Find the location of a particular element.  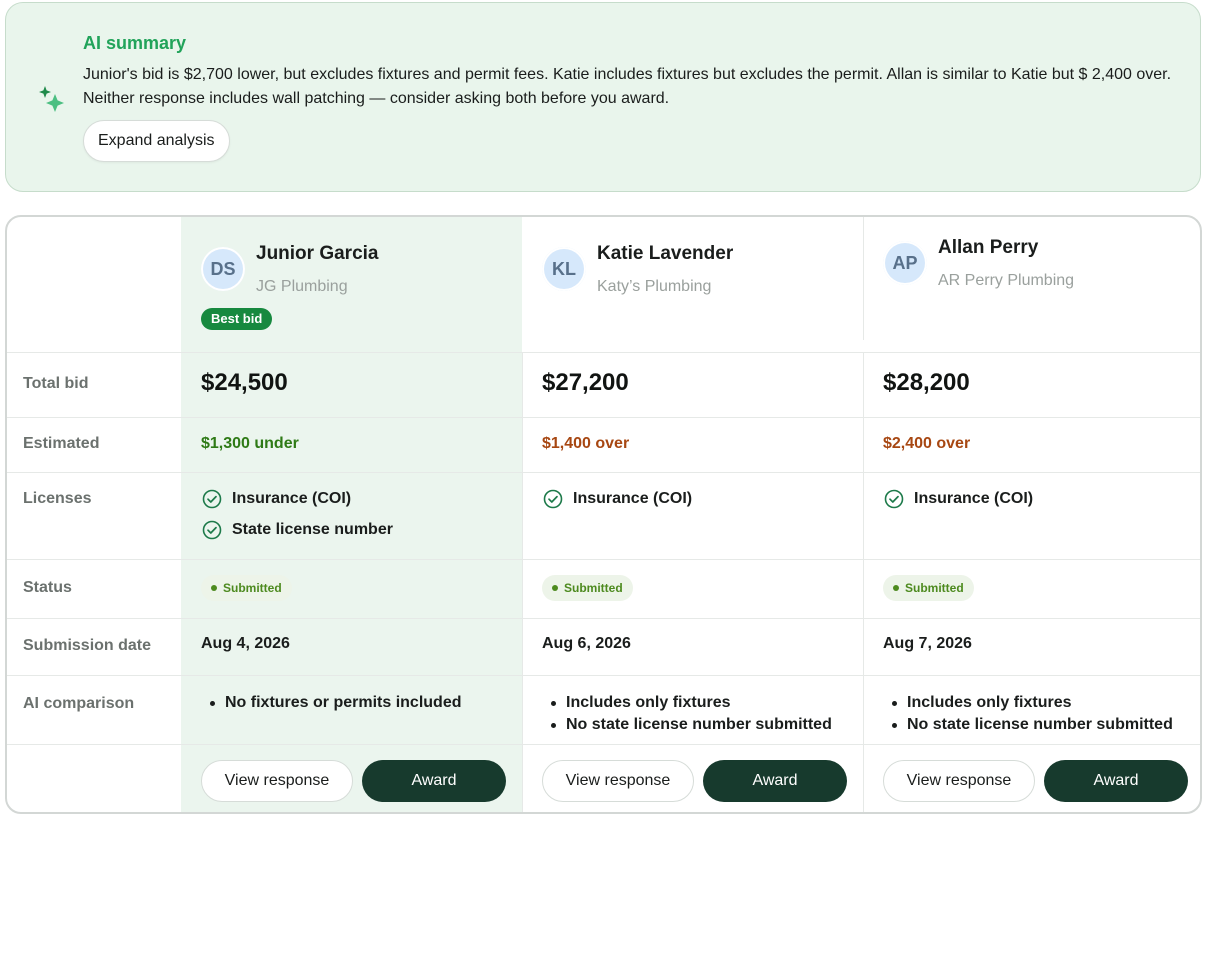

list-item: No fixtures or permits included is located at coordinates (331, 703).